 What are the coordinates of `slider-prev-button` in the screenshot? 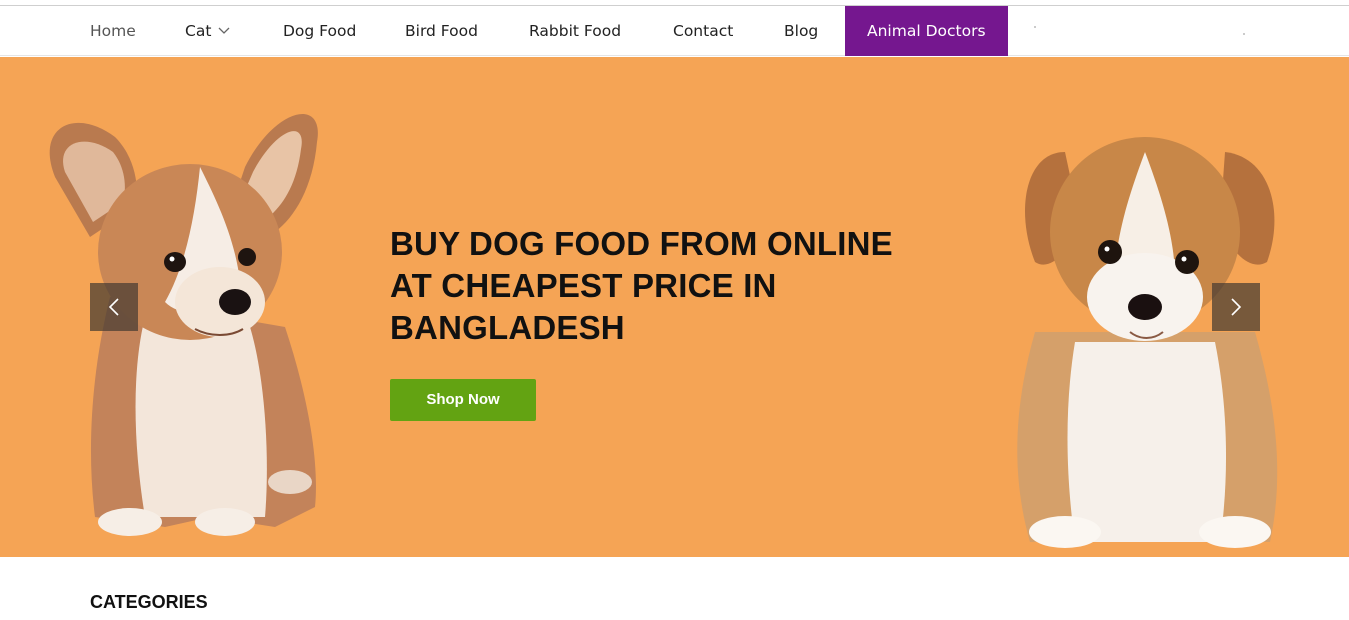 It's located at (114, 307).